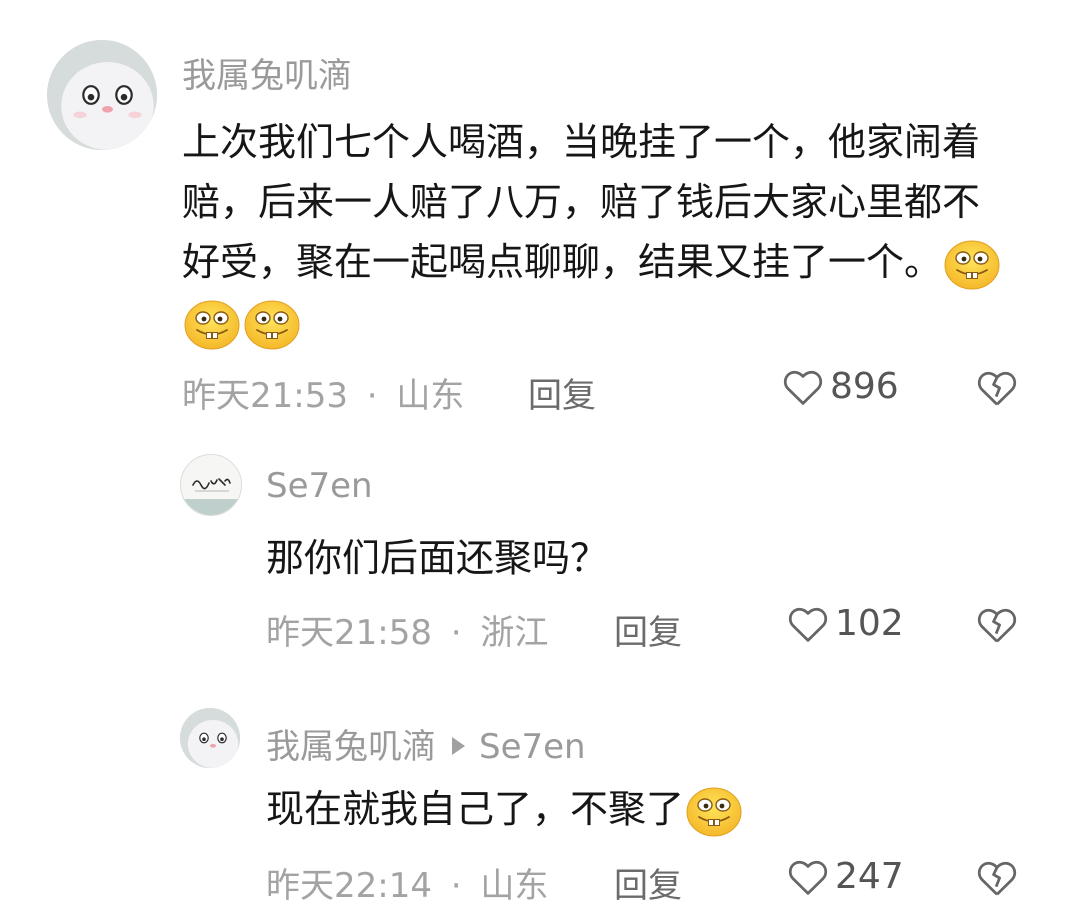  What do you see at coordinates (319, 486) in the screenshot?
I see `username: Se7en` at bounding box center [319, 486].